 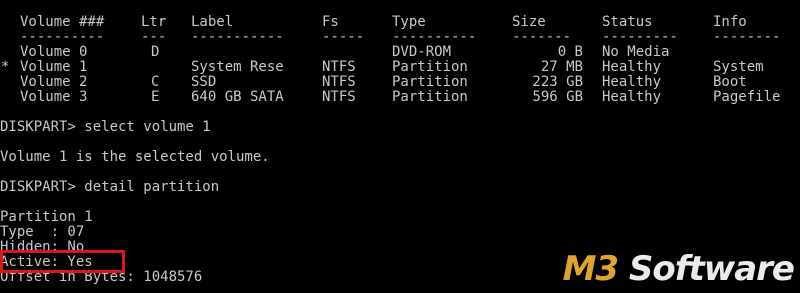 What do you see at coordinates (154, 22) in the screenshot?
I see `header-ltr: Ltr` at bounding box center [154, 22].